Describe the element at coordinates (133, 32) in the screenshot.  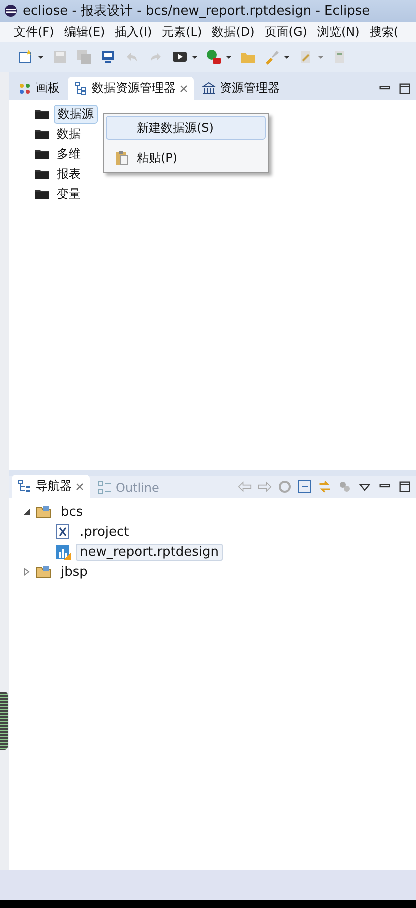
I see `menu-item: 插入(I)` at that location.